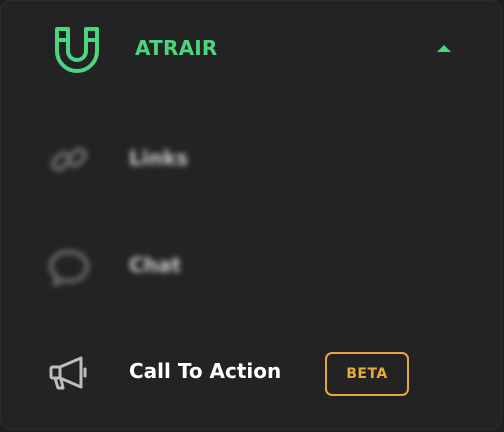 This screenshot has width=504, height=432. Describe the element at coordinates (159, 158) in the screenshot. I see `menu-item-label: Links` at that location.